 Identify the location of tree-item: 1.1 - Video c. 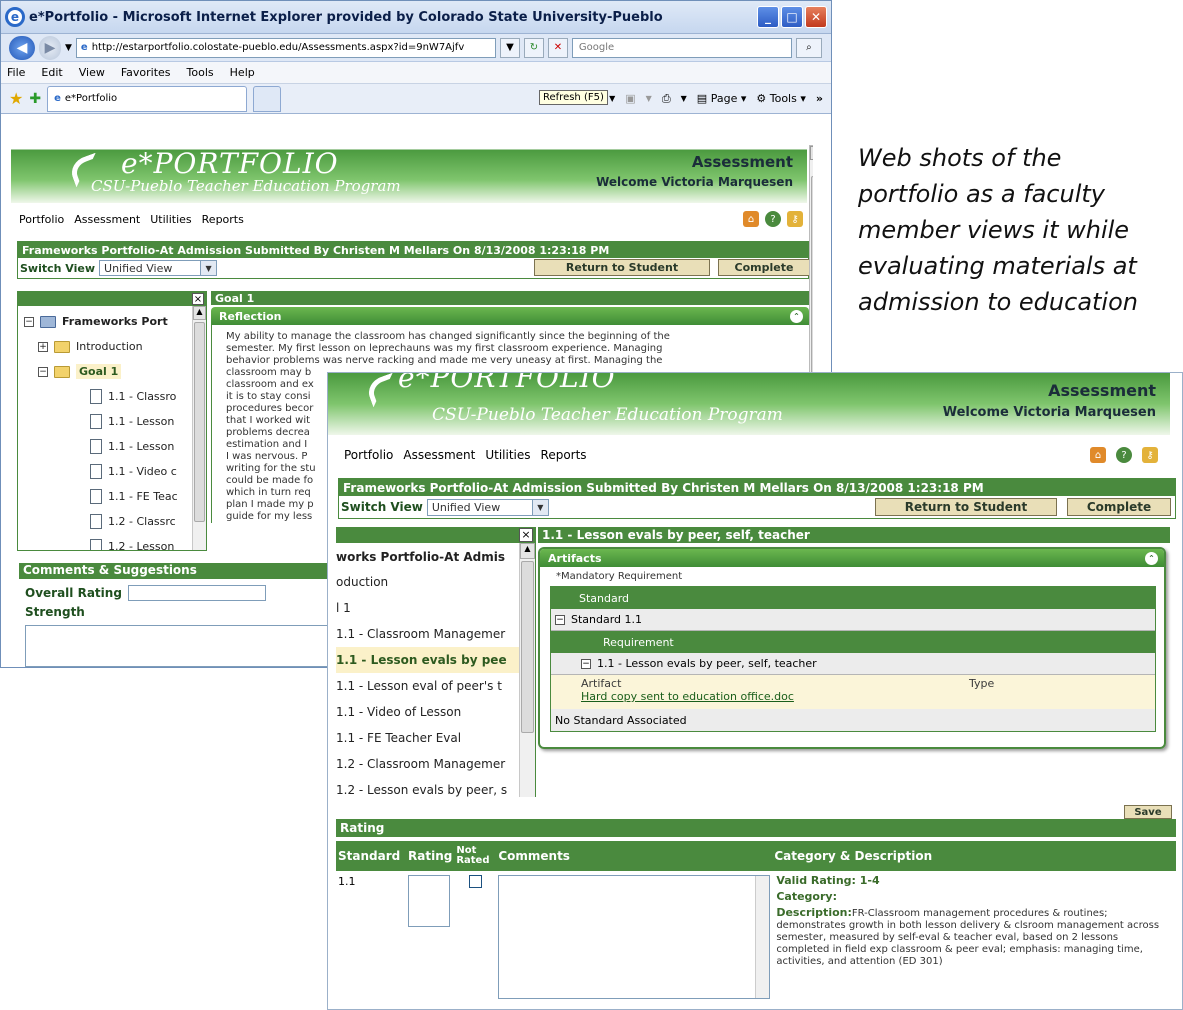
(115, 471).